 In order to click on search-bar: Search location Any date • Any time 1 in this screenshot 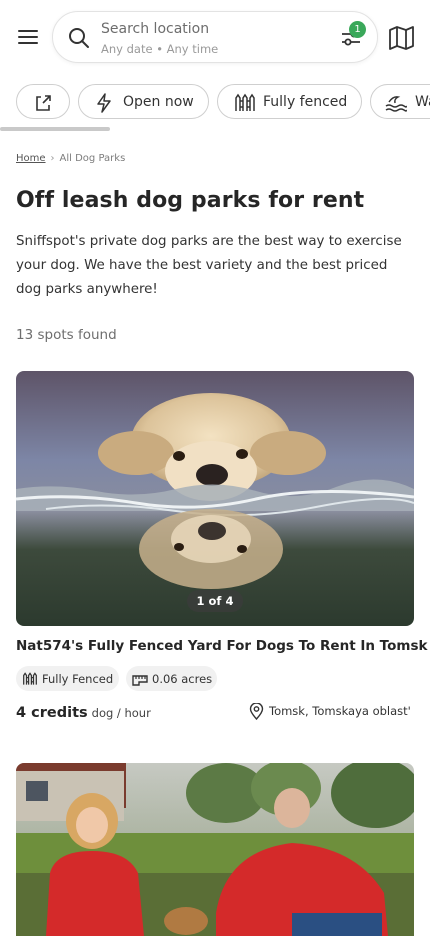, I will do `click(215, 37)`.